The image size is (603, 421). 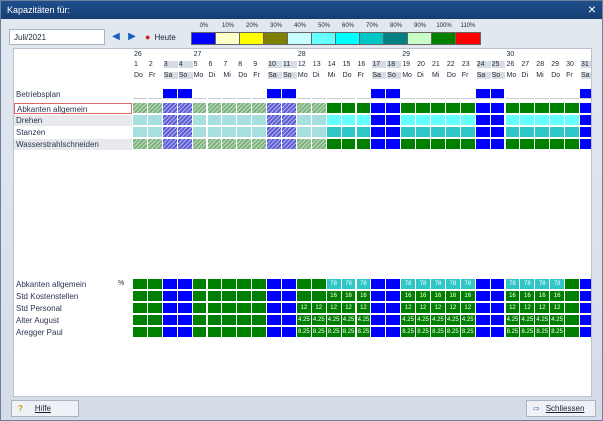 What do you see at coordinates (73, 332) in the screenshot?
I see `resource-row-label: Aregger Paul` at bounding box center [73, 332].